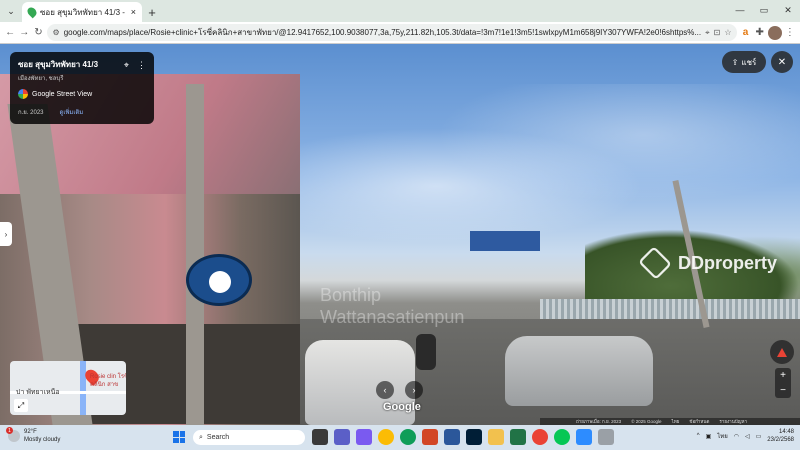 The height and width of the screenshot is (450, 800). I want to click on share-button: ⇪ แชร์, so click(744, 62).